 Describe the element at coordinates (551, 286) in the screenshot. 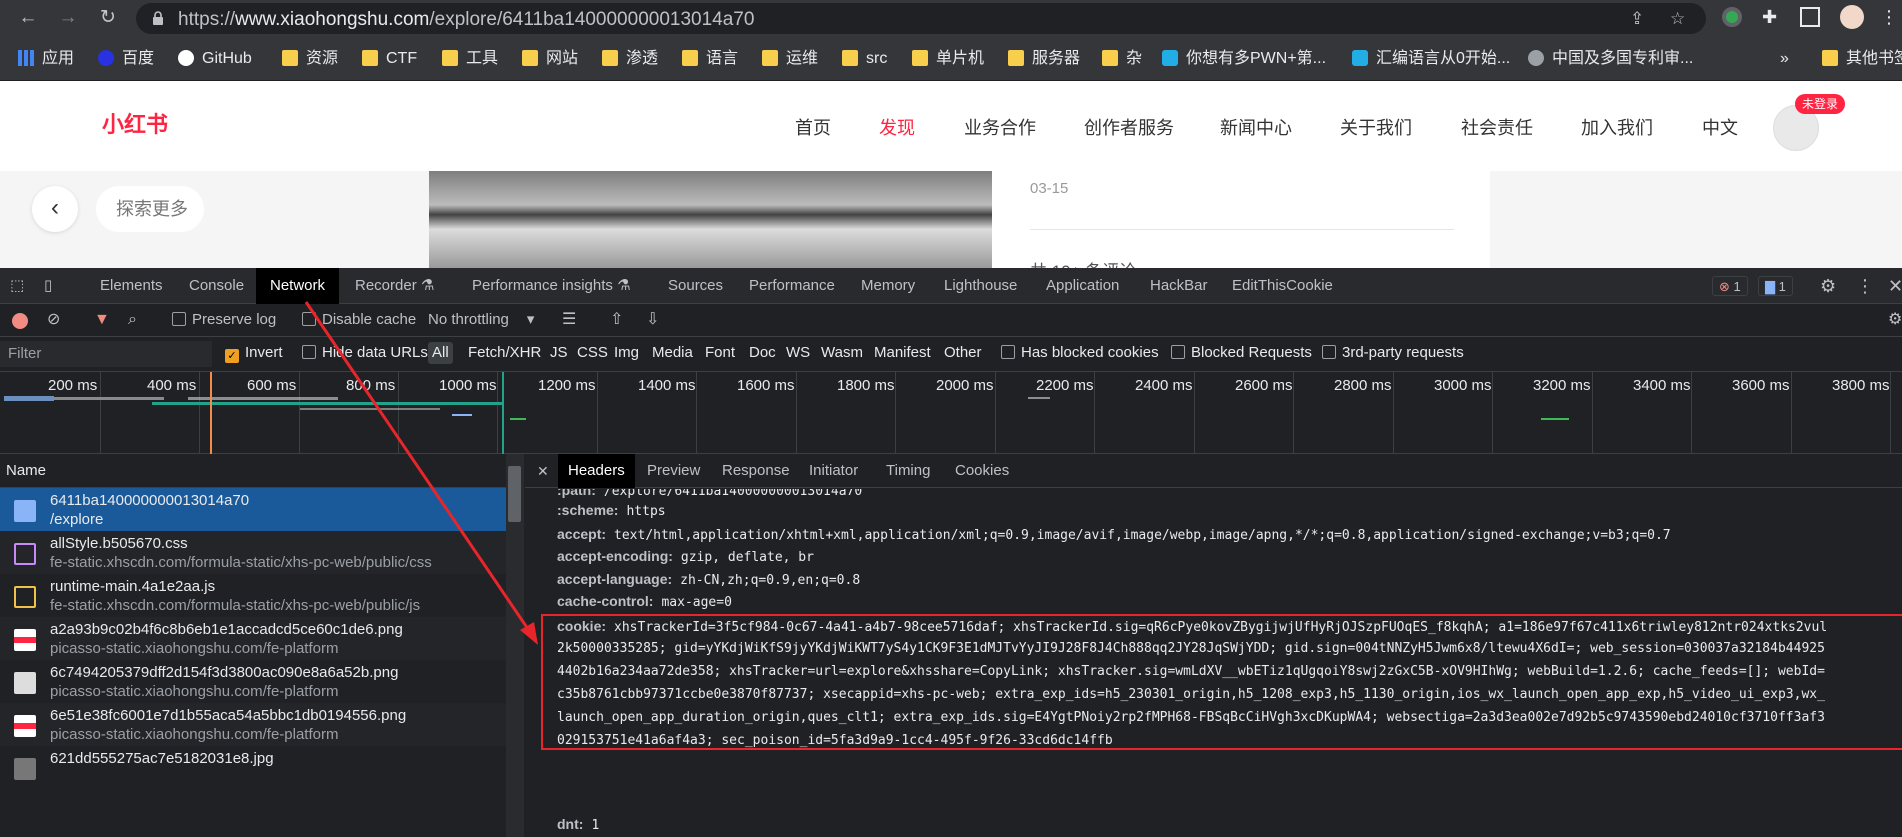

I see `tab-performance-insights: Performance insights ⚗` at that location.